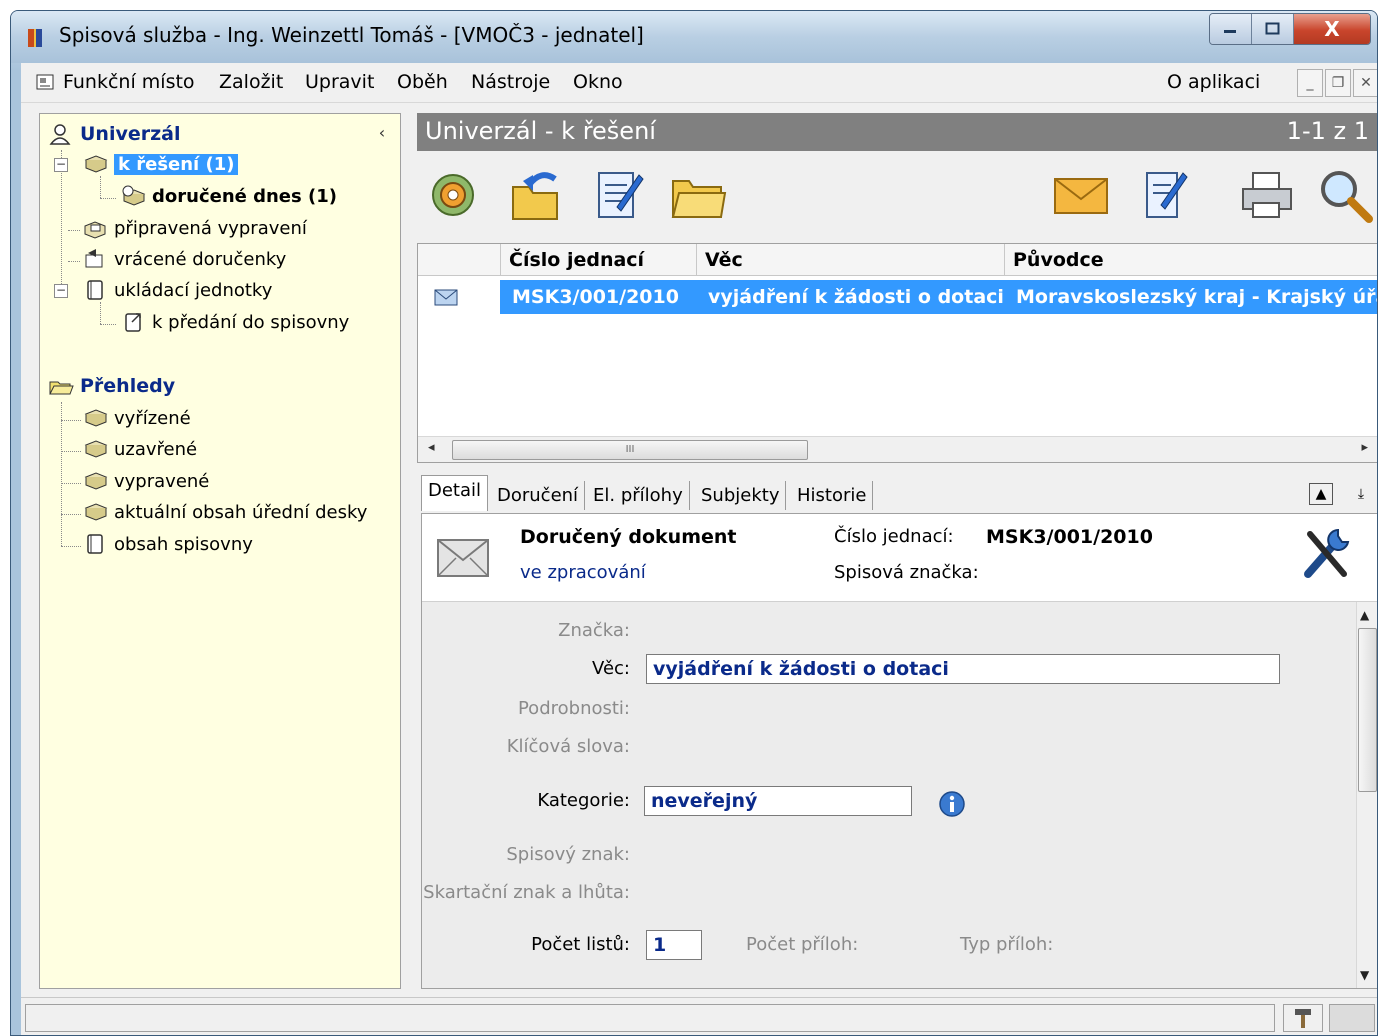 The image size is (1378, 1036). Describe the element at coordinates (446, 297) in the screenshot. I see `received-document-icon` at that location.